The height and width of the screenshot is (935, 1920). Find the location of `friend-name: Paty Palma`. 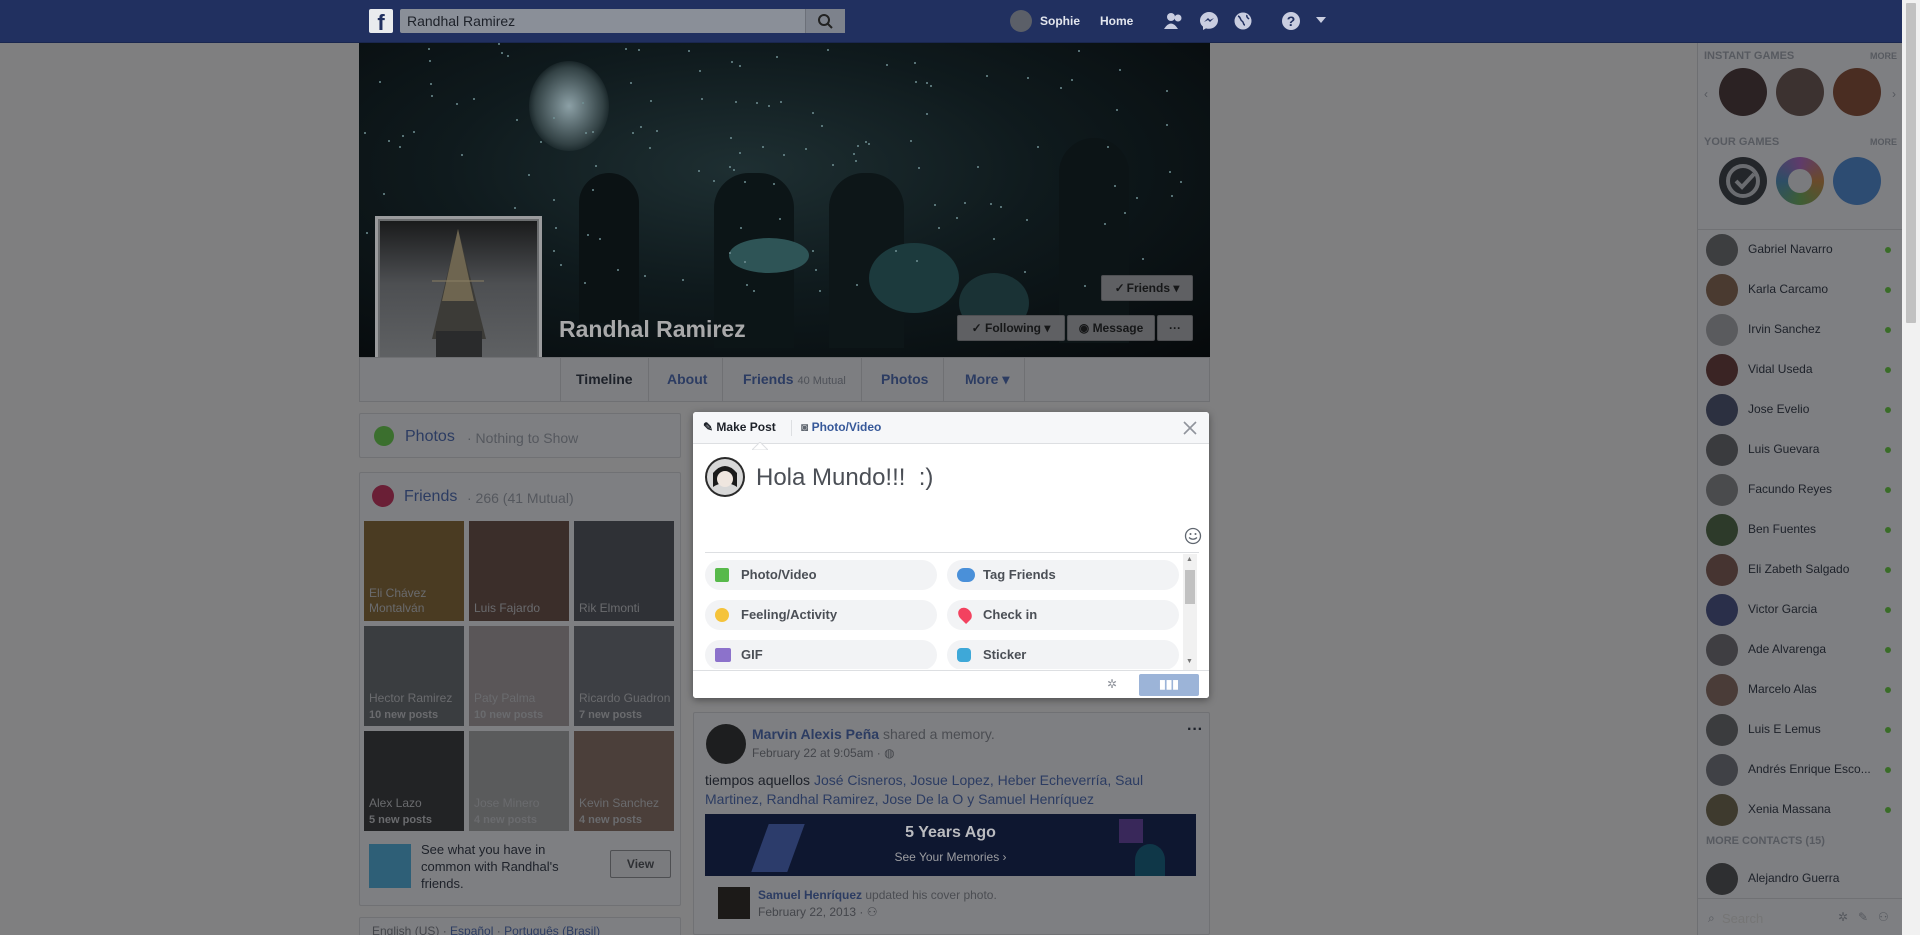

friend-name: Paty Palma is located at coordinates (504, 698).